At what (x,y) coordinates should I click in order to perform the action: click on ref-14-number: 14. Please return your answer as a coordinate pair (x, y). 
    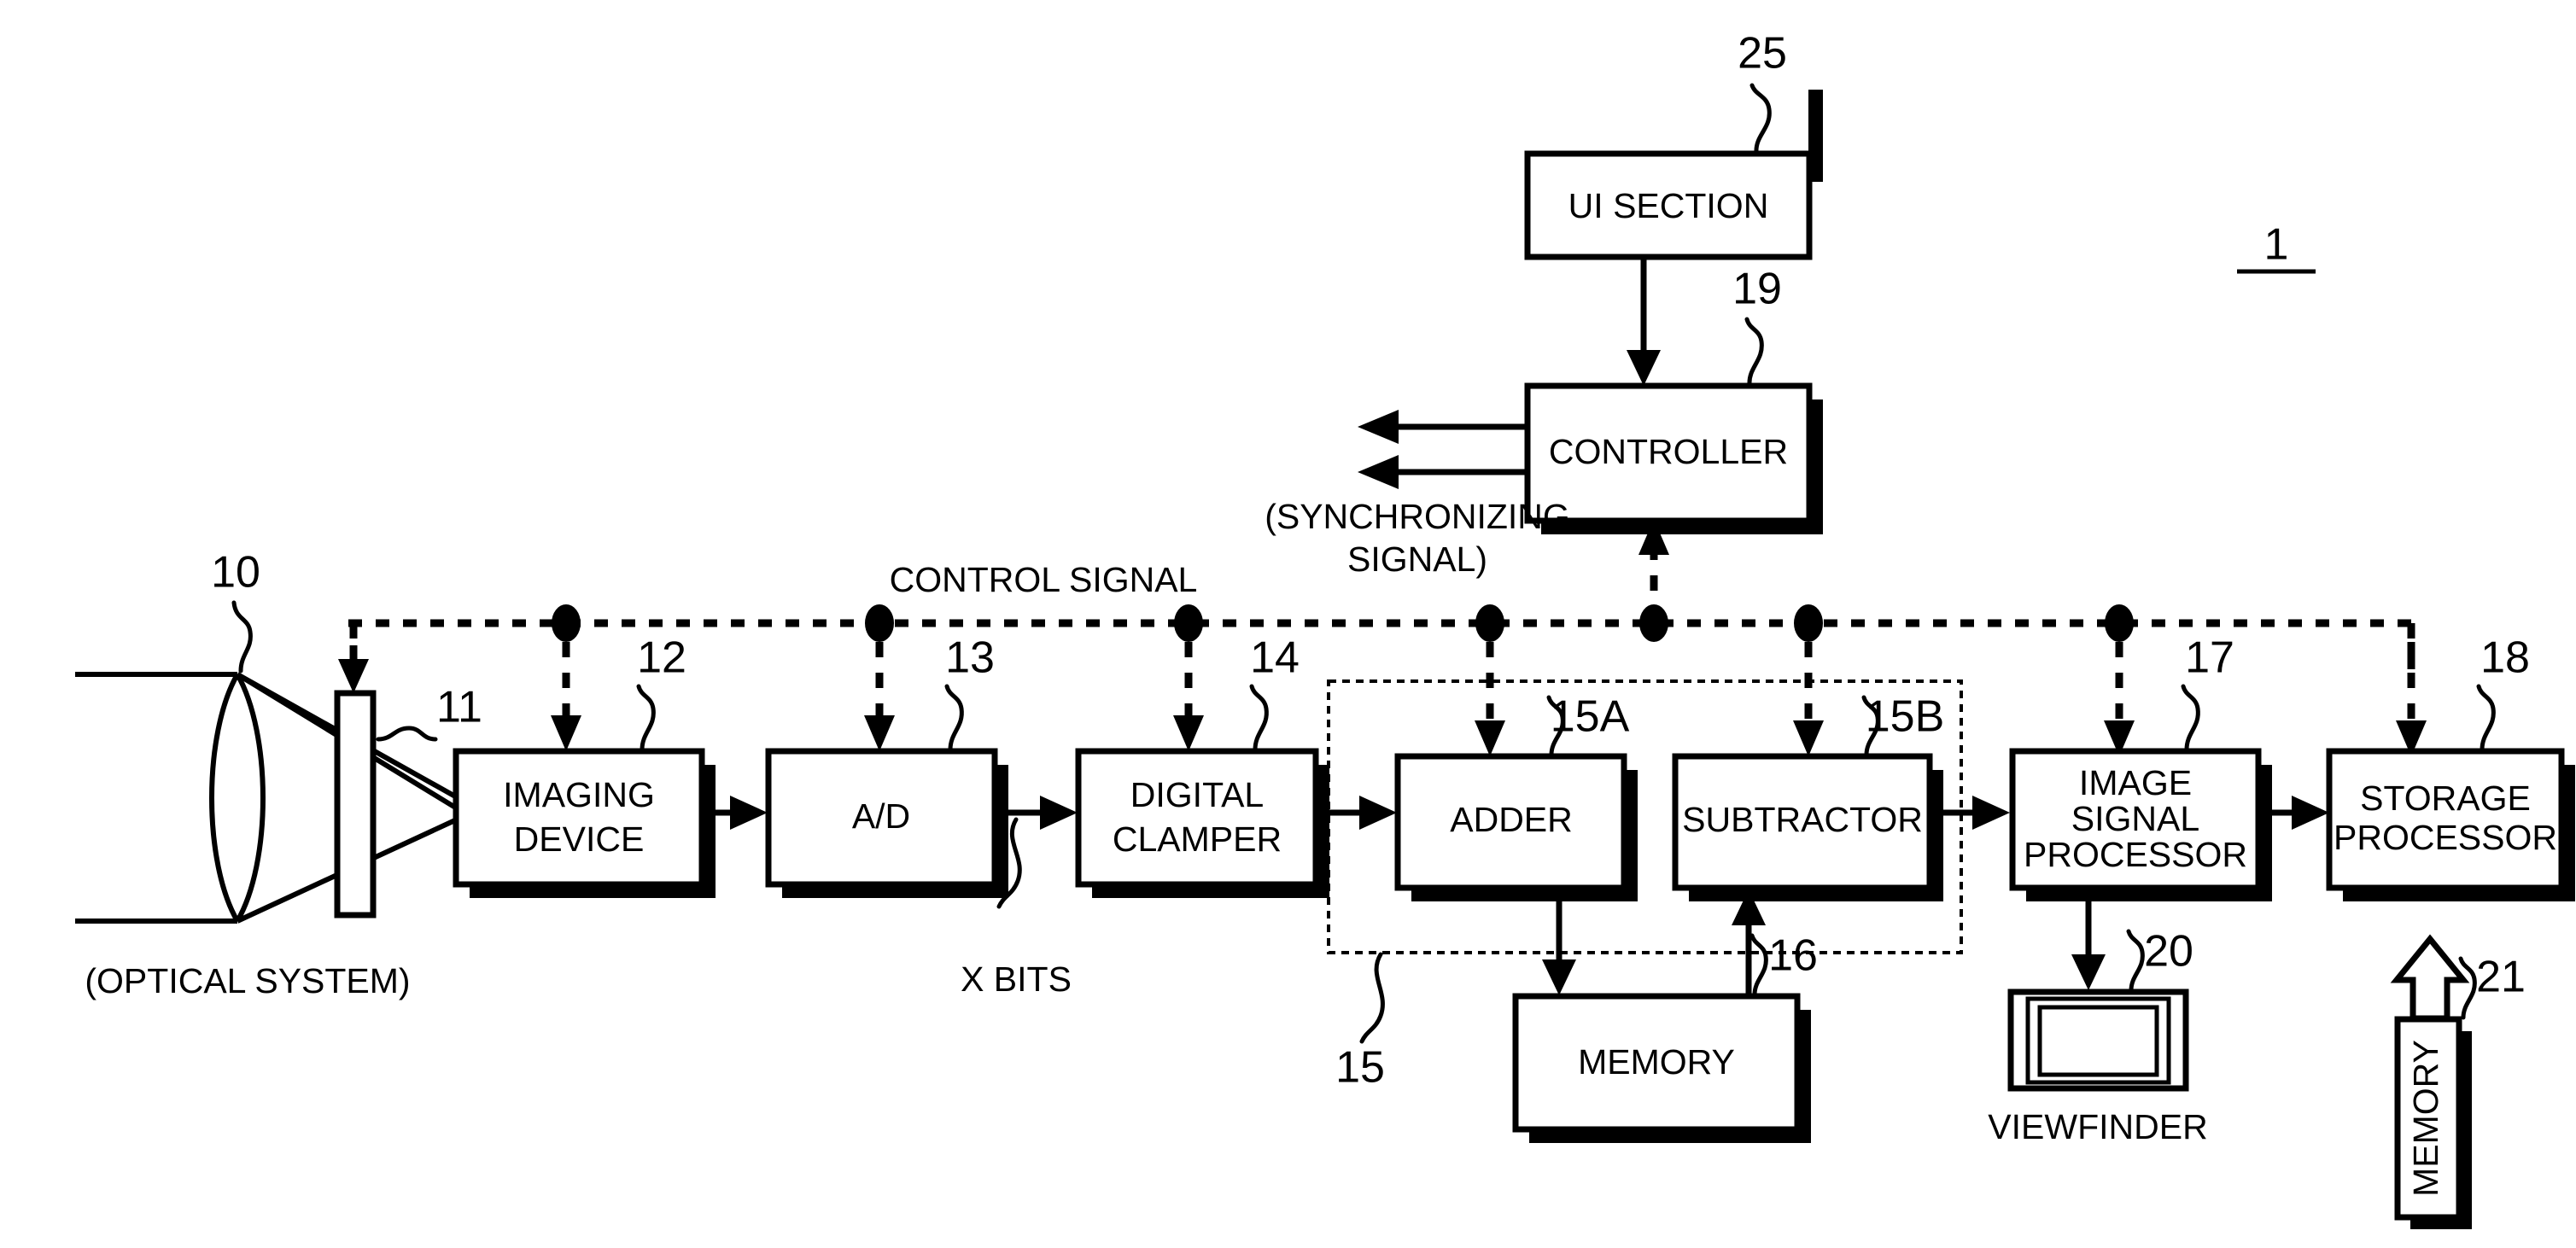
    Looking at the image, I should click on (1275, 658).